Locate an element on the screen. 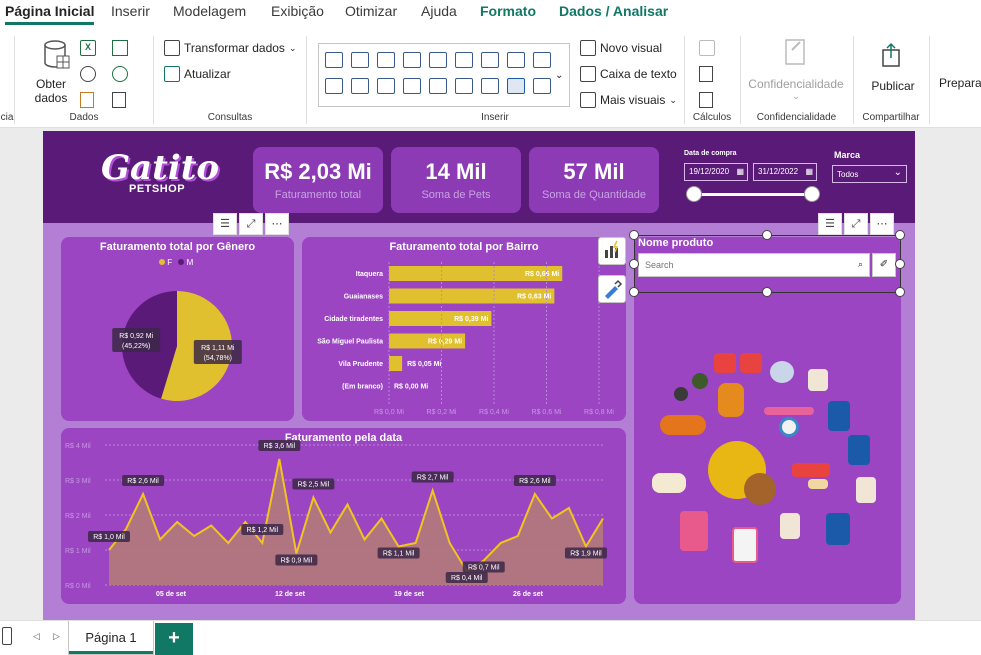 This screenshot has width=981, height=655. product-search-input is located at coordinates (745, 265).